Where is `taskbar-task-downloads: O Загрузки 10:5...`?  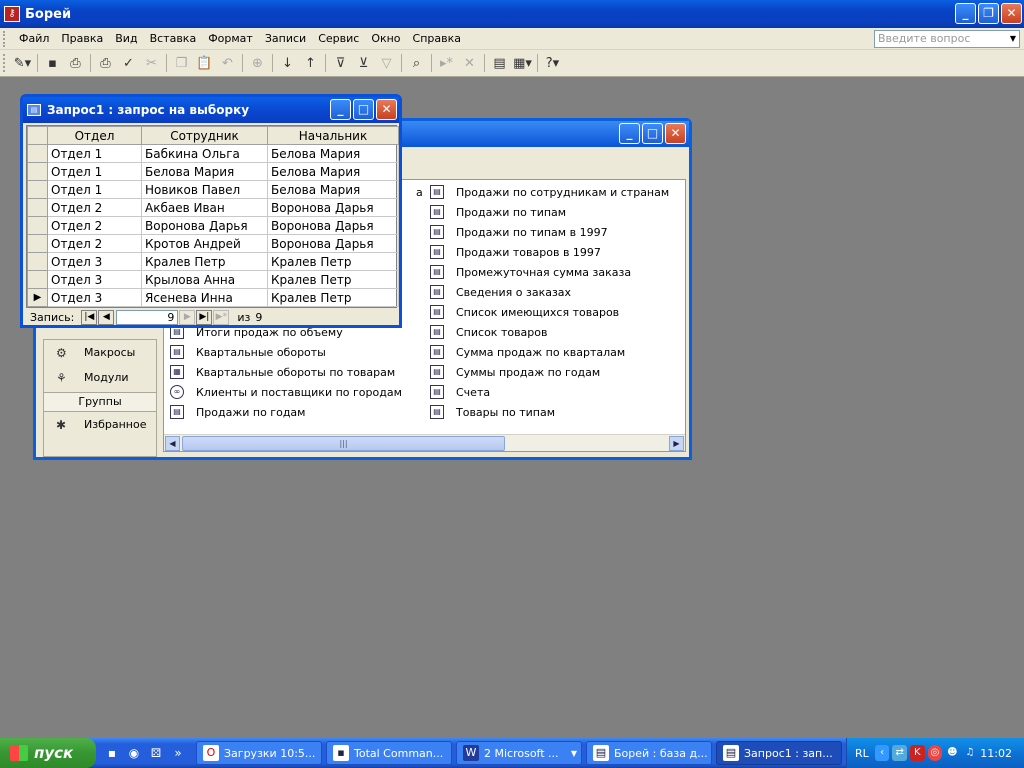 taskbar-task-downloads: O Загрузки 10:5... is located at coordinates (259, 753).